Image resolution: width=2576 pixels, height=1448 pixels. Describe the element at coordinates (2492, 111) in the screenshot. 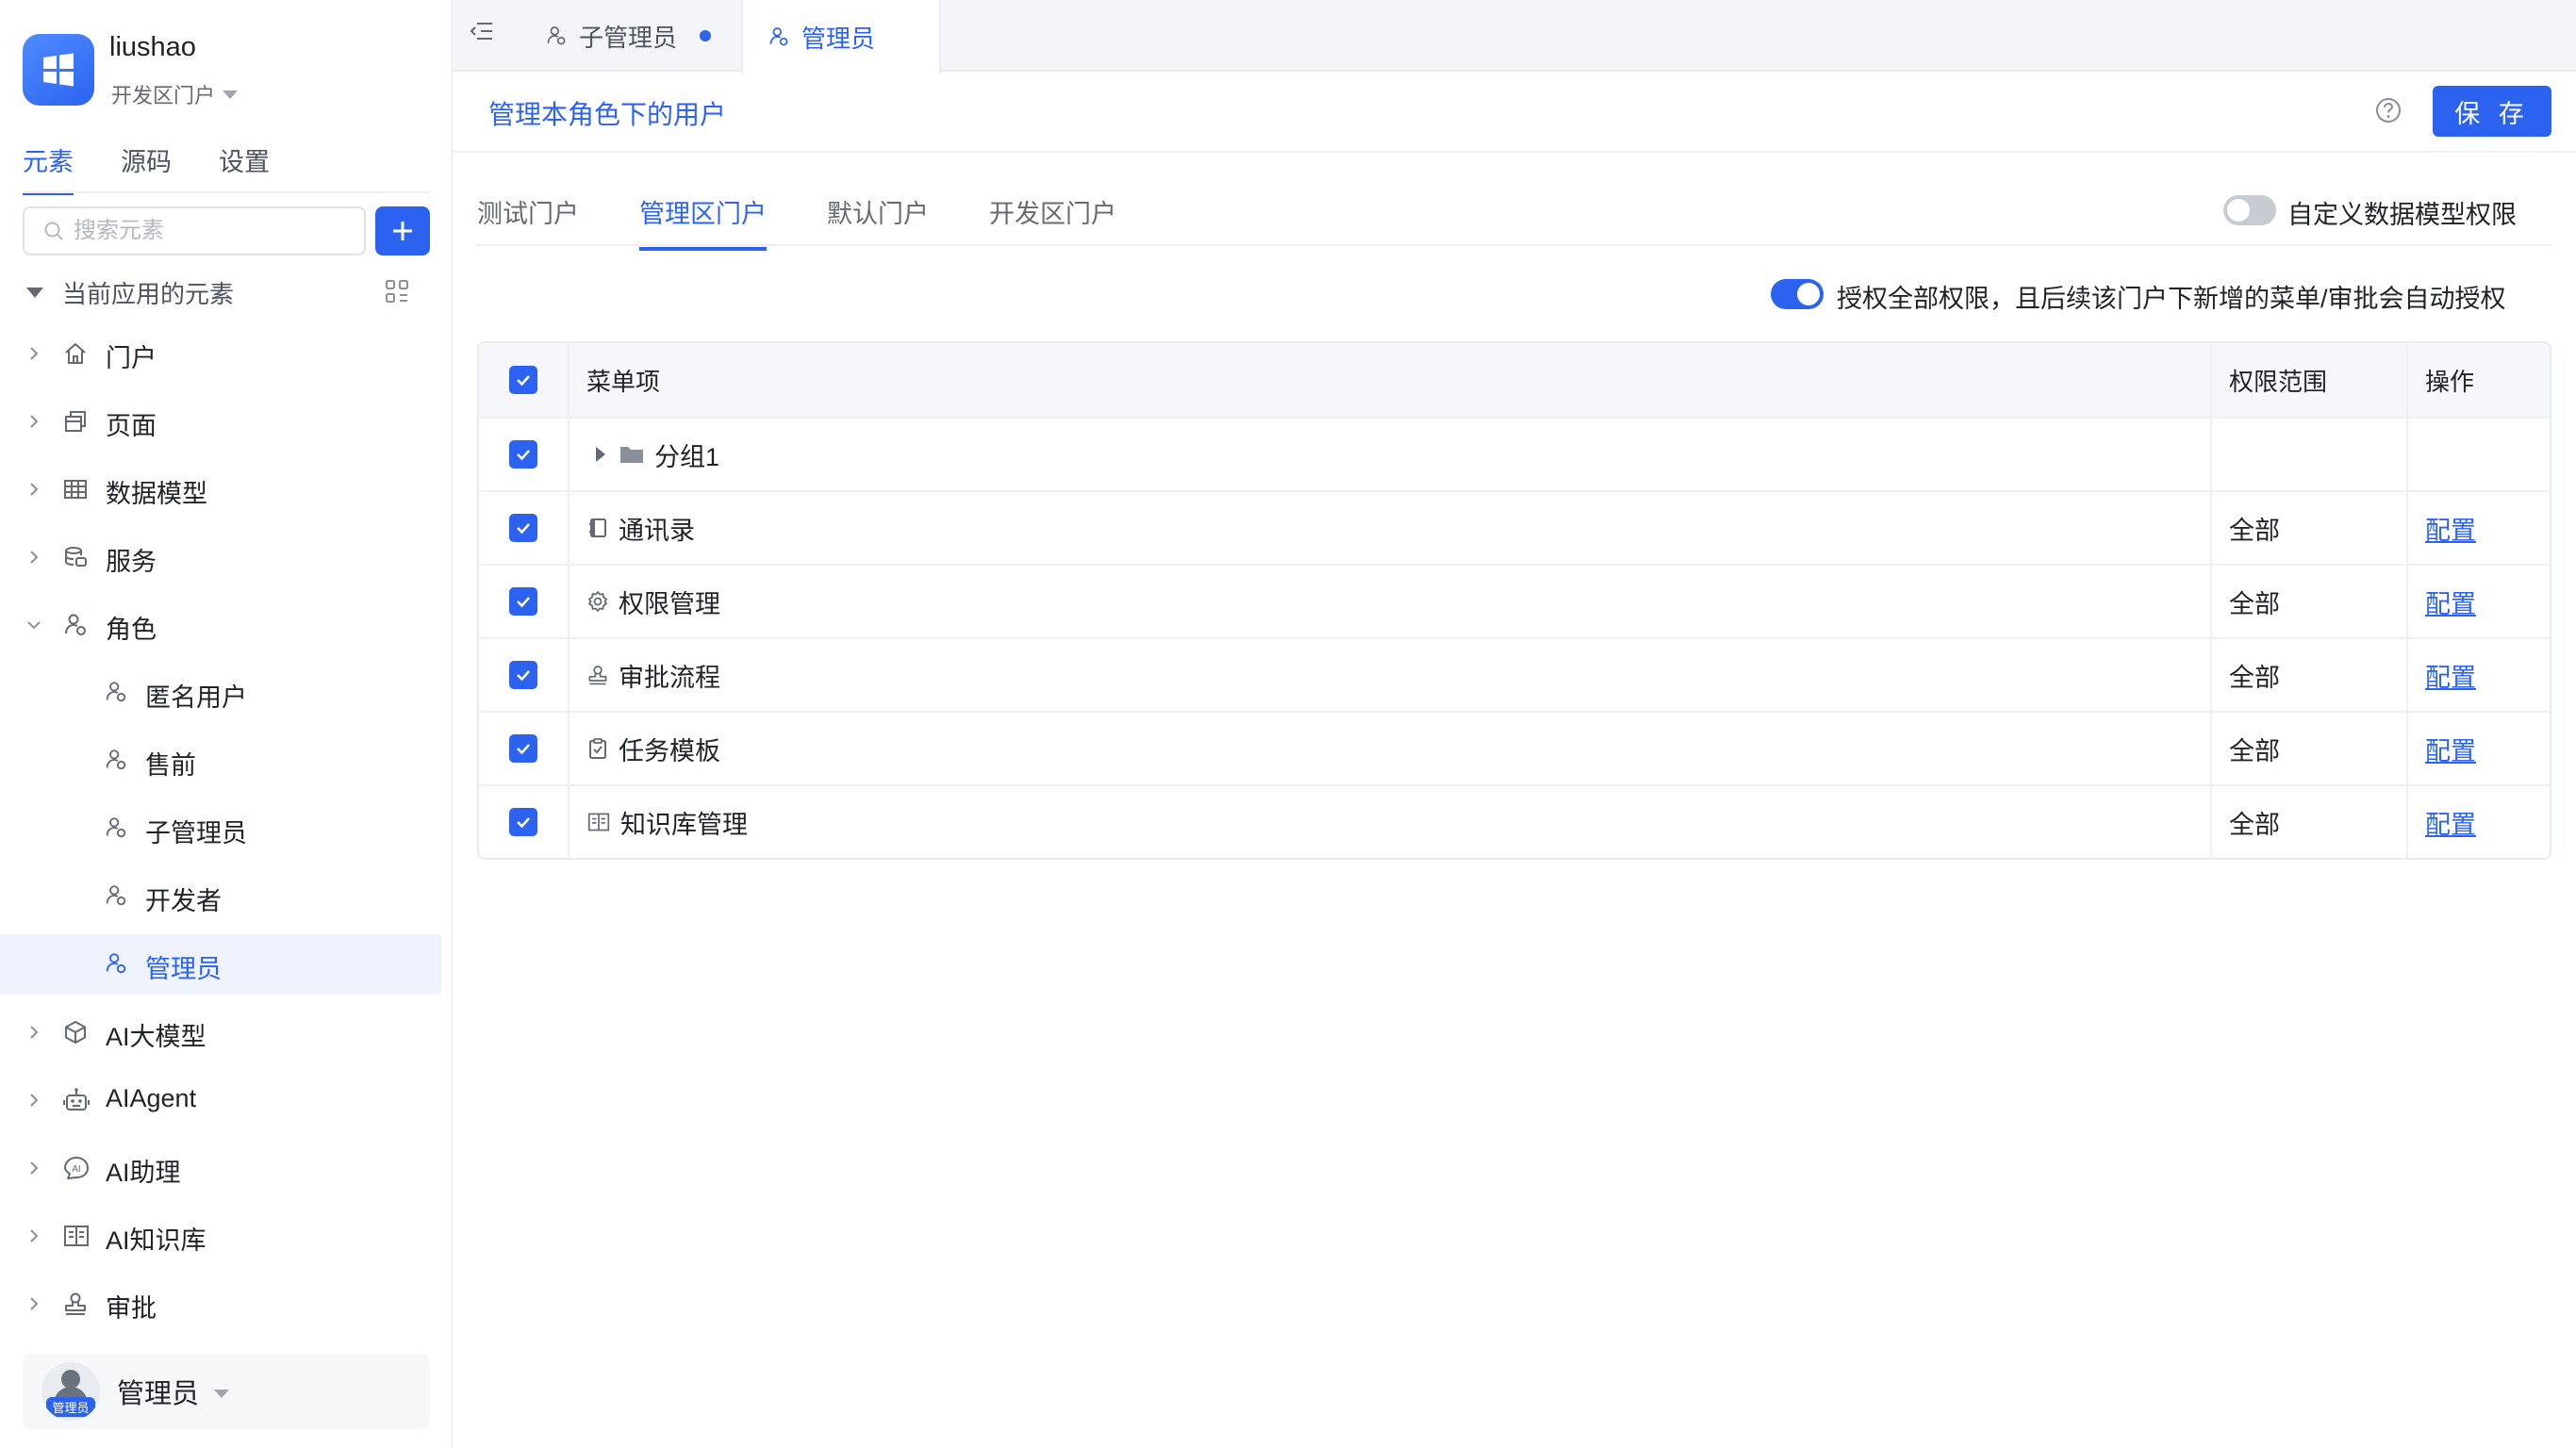

I see `save-button: 保 存` at that location.